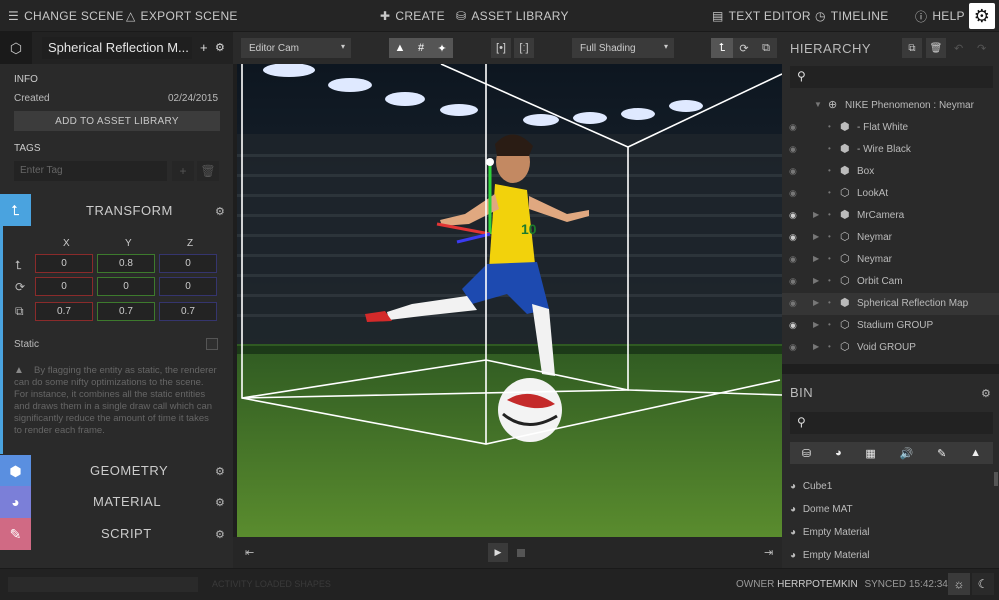 The width and height of the screenshot is (999, 600). What do you see at coordinates (890, 348) in the screenshot?
I see `hierarchy-item: ◉ ▶ • ⬡ Void GROUP` at bounding box center [890, 348].